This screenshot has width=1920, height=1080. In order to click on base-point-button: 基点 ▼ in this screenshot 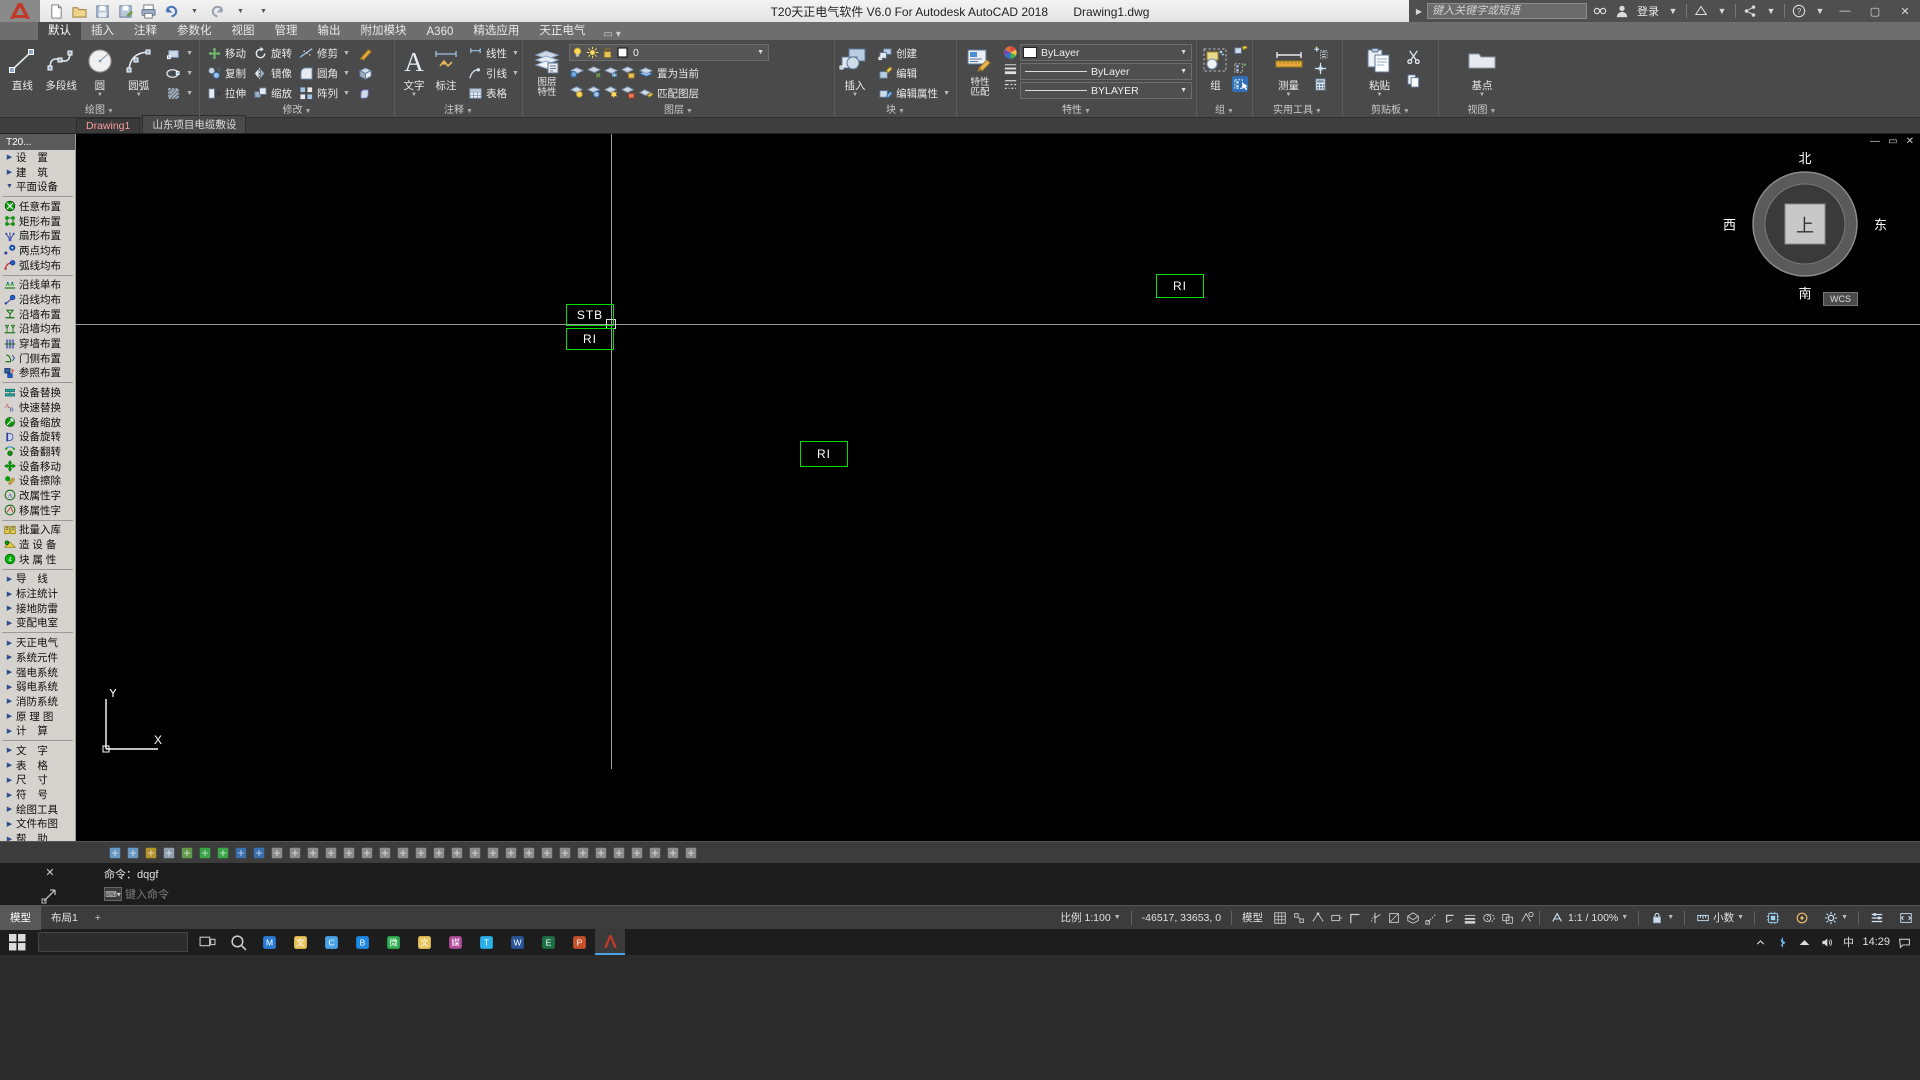, I will do `click(1482, 70)`.